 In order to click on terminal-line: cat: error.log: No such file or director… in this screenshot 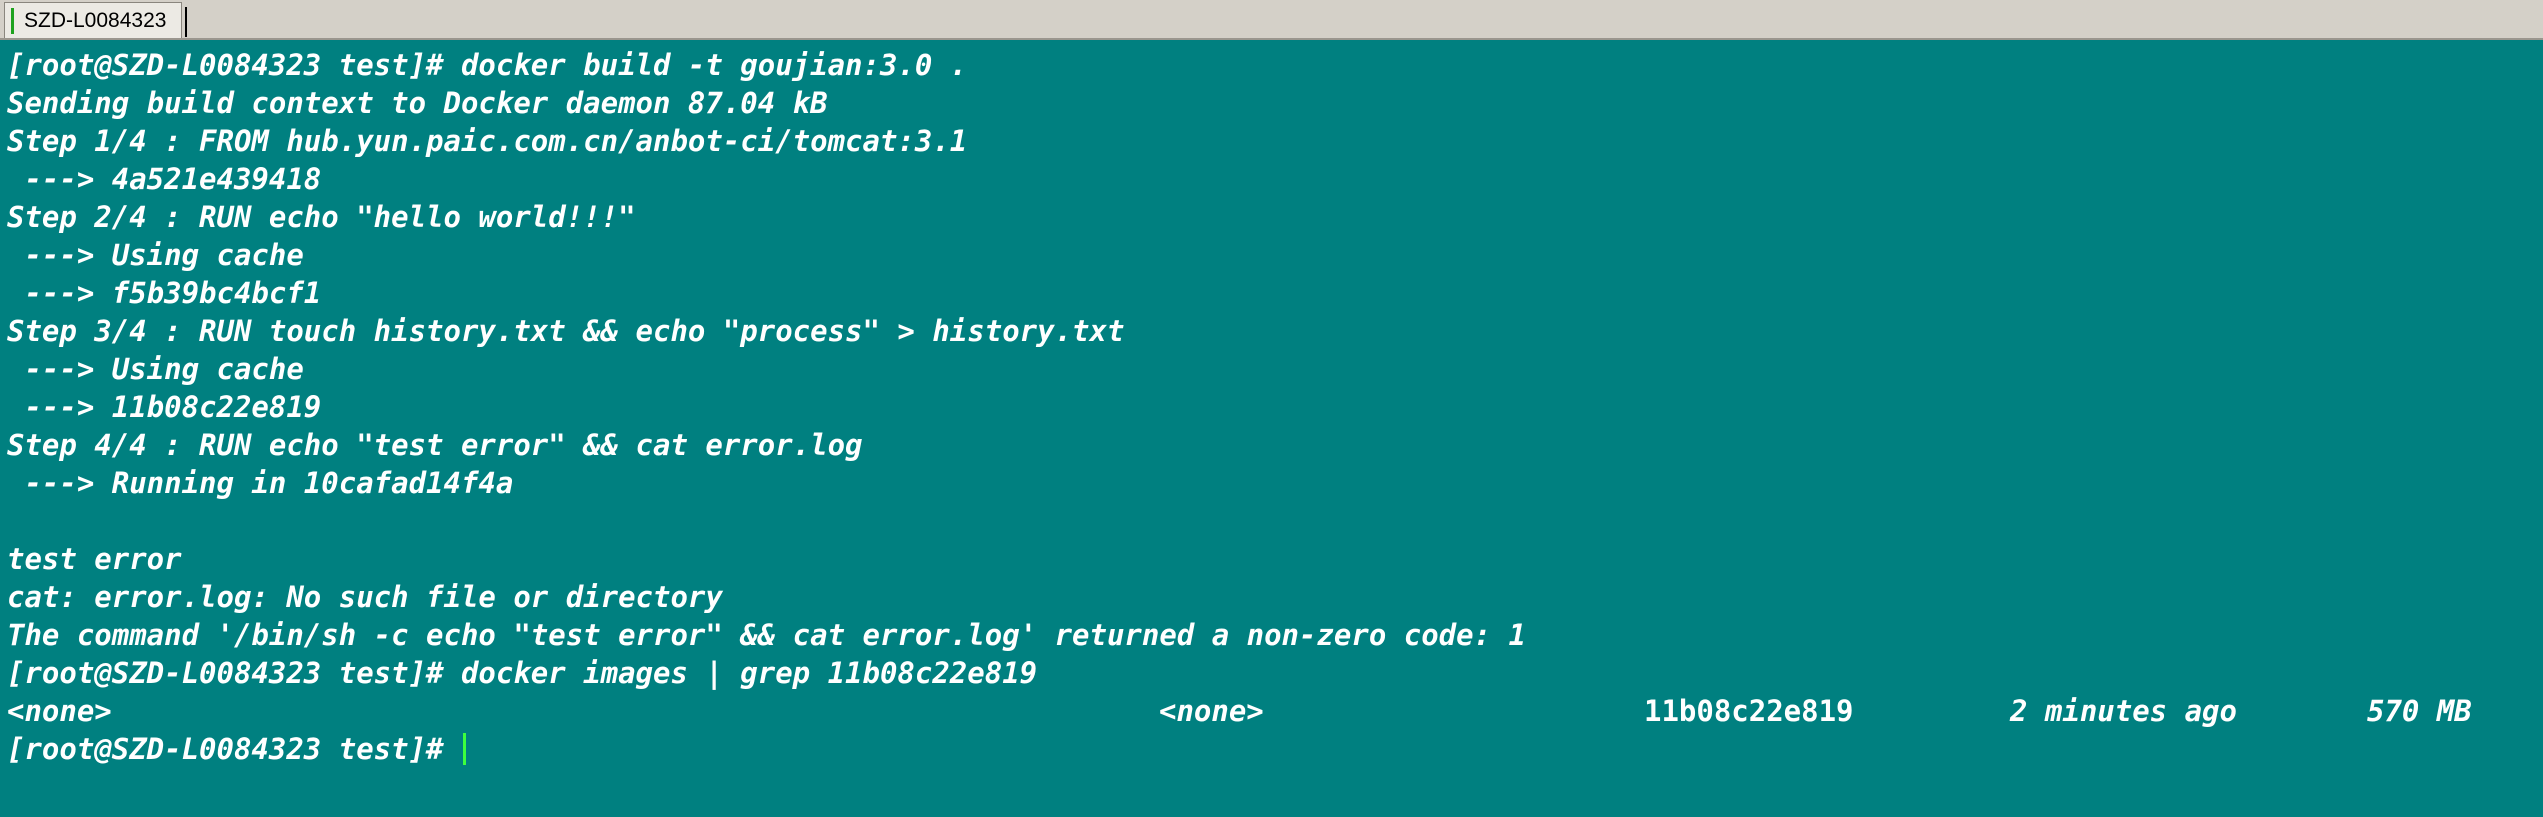, I will do `click(365, 597)`.